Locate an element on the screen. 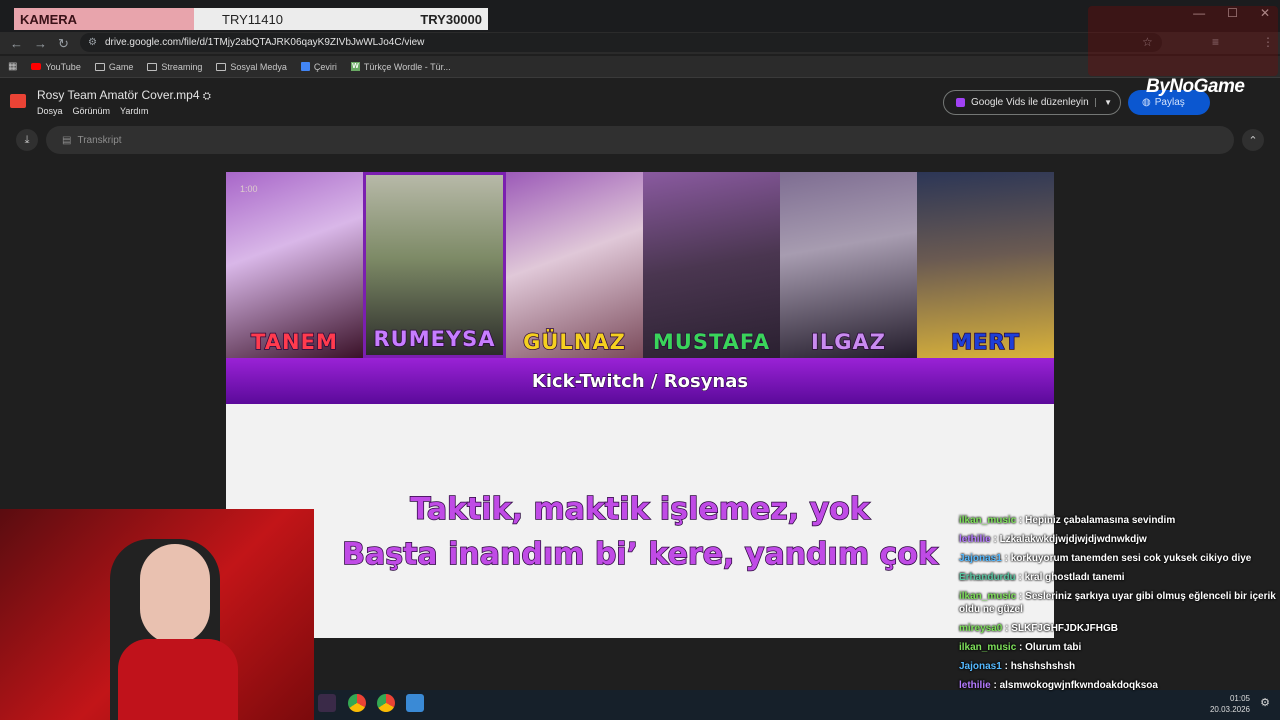 This screenshot has width=1280, height=720. transcript-bar: ▤ Transkript is located at coordinates (640, 140).